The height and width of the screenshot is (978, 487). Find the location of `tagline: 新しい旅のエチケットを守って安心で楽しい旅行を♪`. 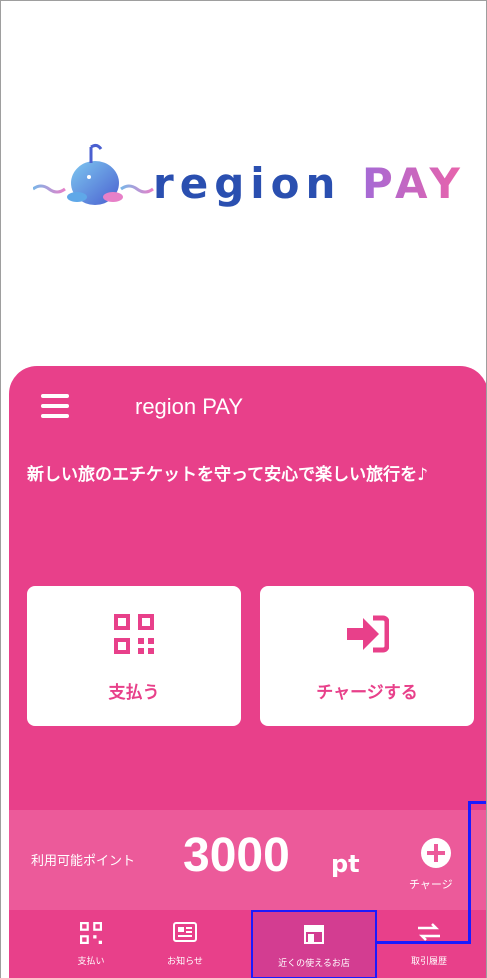

tagline: 新しい旅のエチケットを守って安心で楽しい旅行を♪ is located at coordinates (227, 475).